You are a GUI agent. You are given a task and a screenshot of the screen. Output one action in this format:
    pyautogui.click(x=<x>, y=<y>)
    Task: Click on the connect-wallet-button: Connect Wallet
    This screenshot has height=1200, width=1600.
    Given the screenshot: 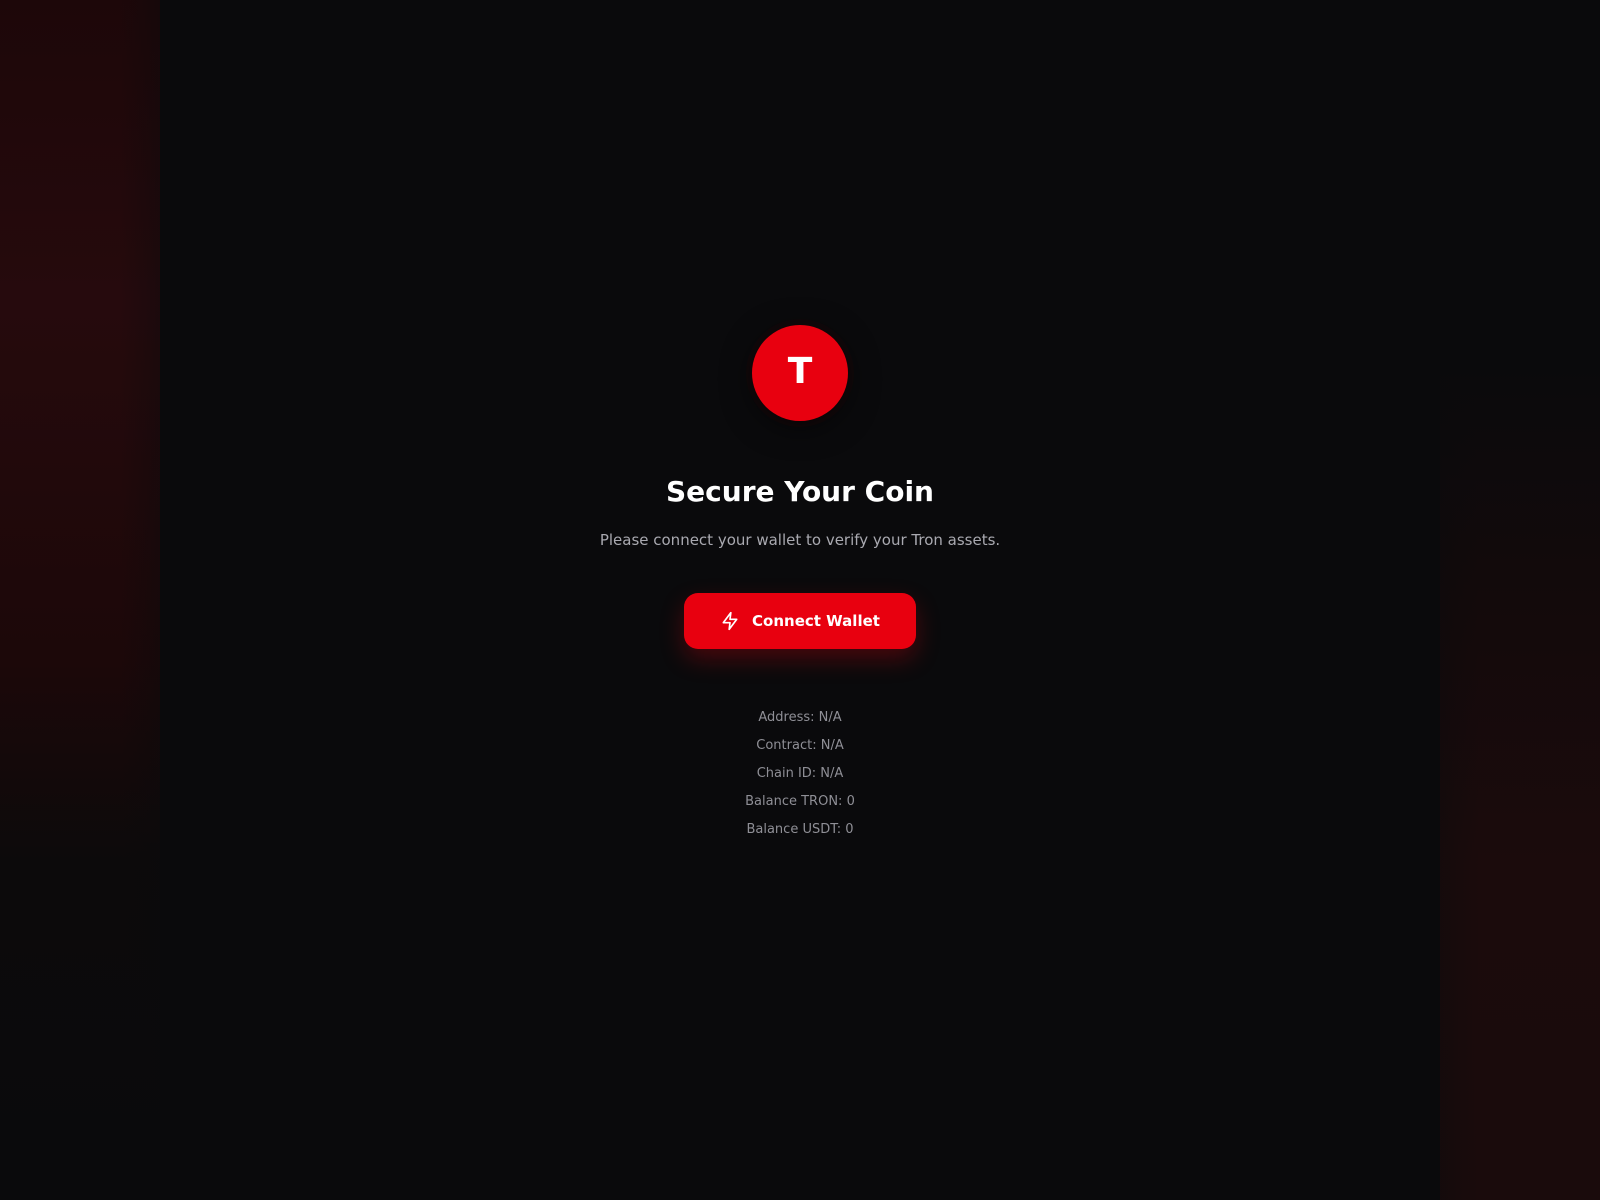 What is the action you would take?
    pyautogui.click(x=800, y=621)
    